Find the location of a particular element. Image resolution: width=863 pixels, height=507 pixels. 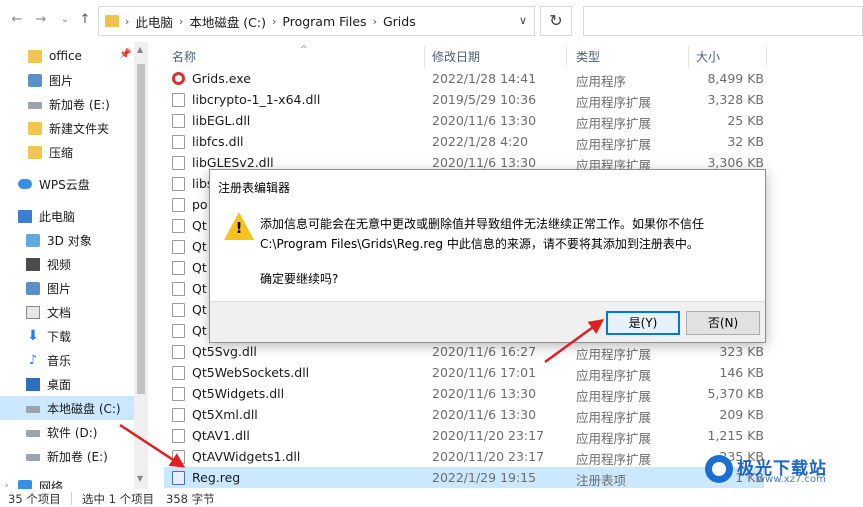

scroll-up-icon: ▲ is located at coordinates (140, 49).